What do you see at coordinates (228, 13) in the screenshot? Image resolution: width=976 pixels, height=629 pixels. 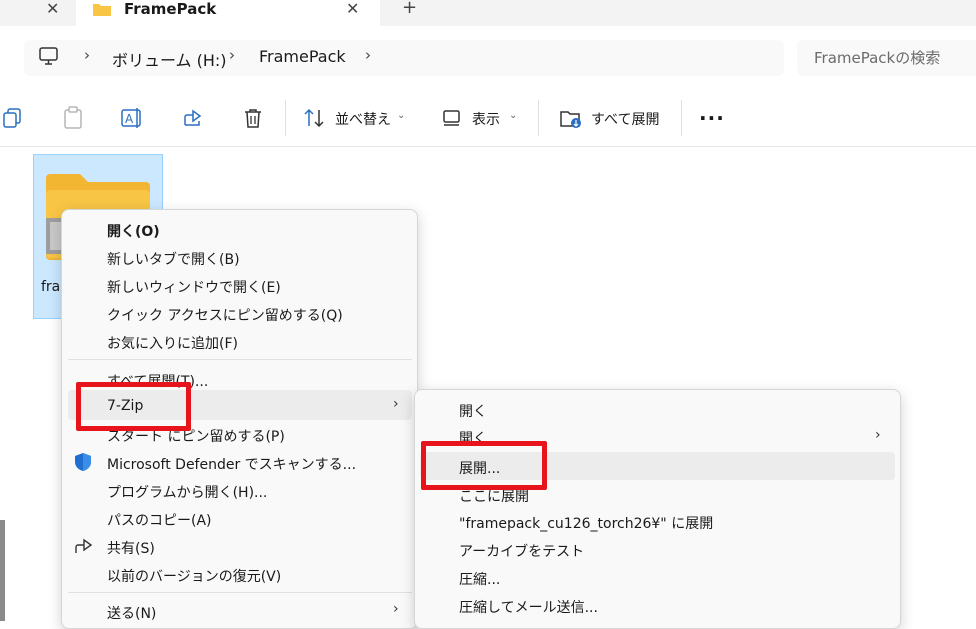 I see `tab-framepack` at bounding box center [228, 13].